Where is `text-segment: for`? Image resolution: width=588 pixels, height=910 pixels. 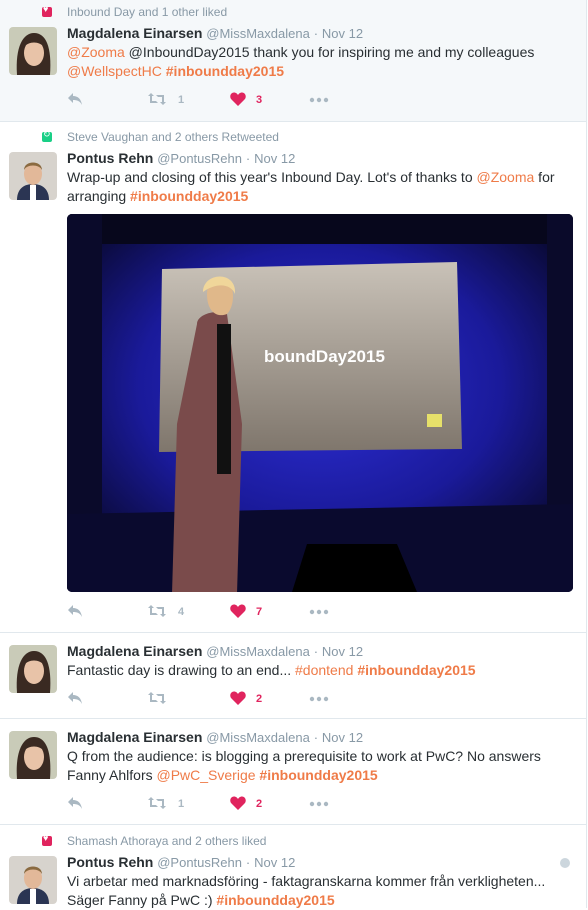 text-segment: for is located at coordinates (544, 177).